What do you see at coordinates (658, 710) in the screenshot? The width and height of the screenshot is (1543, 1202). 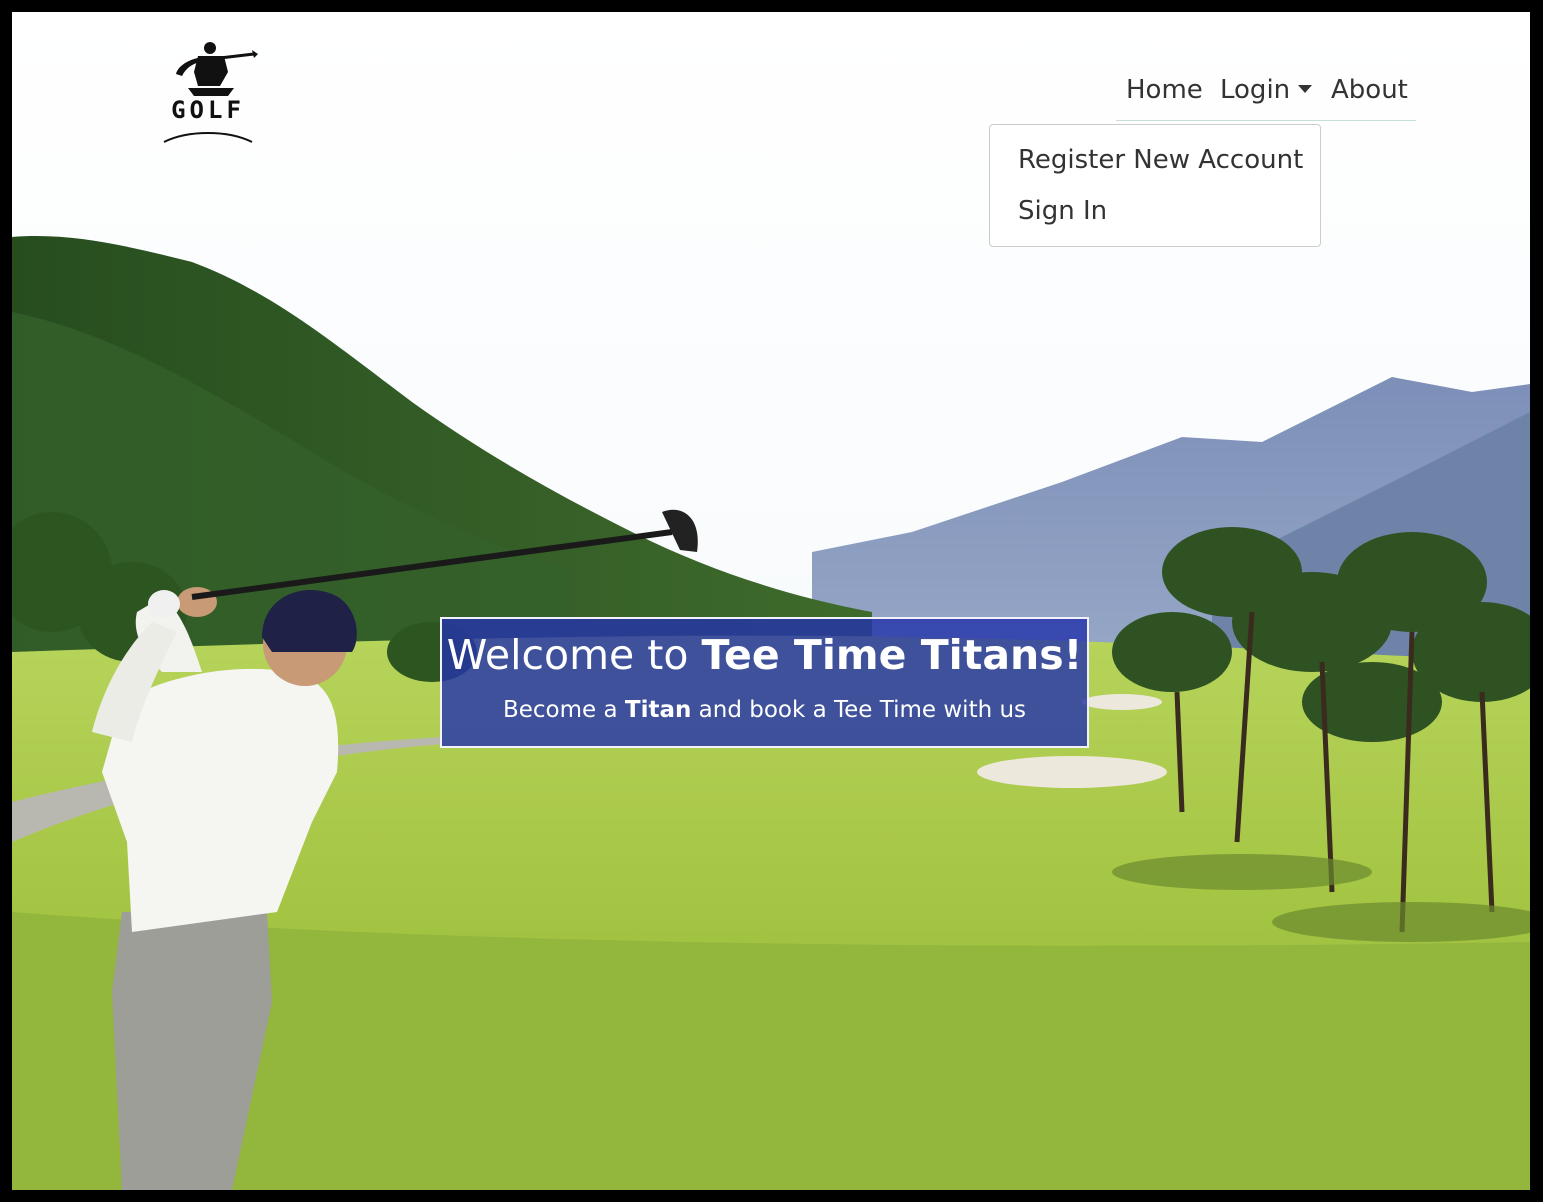 I see `welcome-subtitle-brand: Titan` at bounding box center [658, 710].